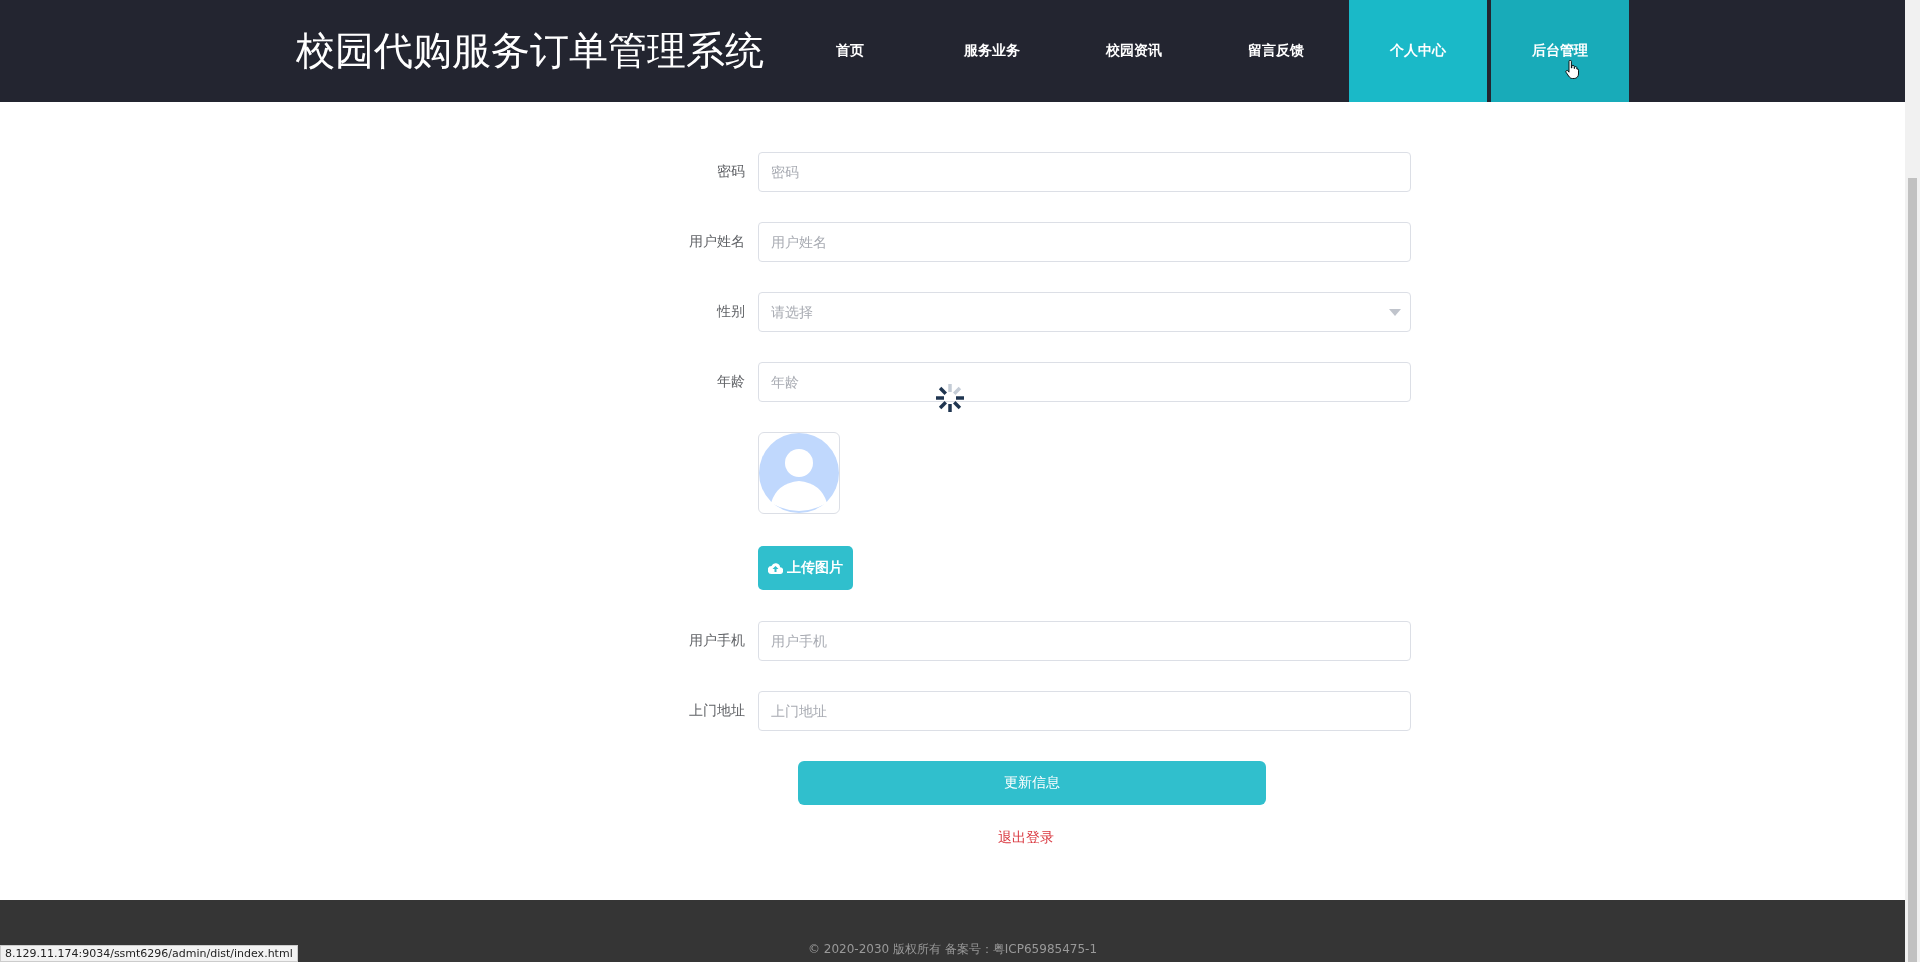  I want to click on caret-icon, so click(1395, 312).